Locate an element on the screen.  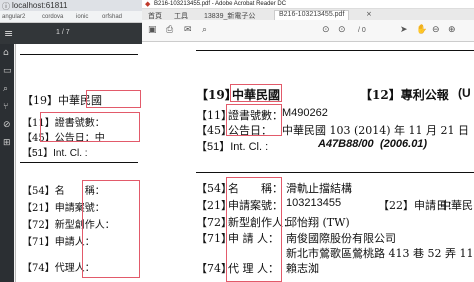
bookmark-ionic: ionic is located at coordinates (82, 17).